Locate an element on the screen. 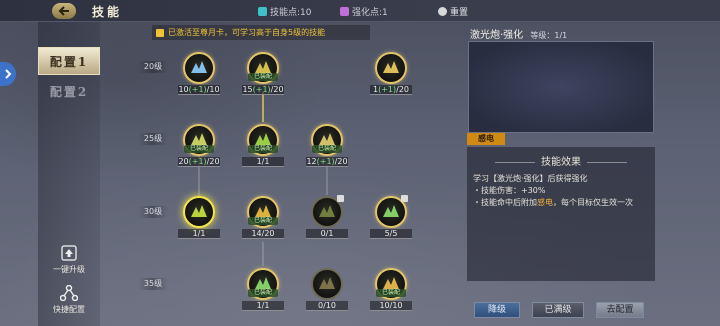 This screenshot has height=326, width=720. skill-detail-title: 激光炮·强化 等级：1/1 is located at coordinates (518, 33).